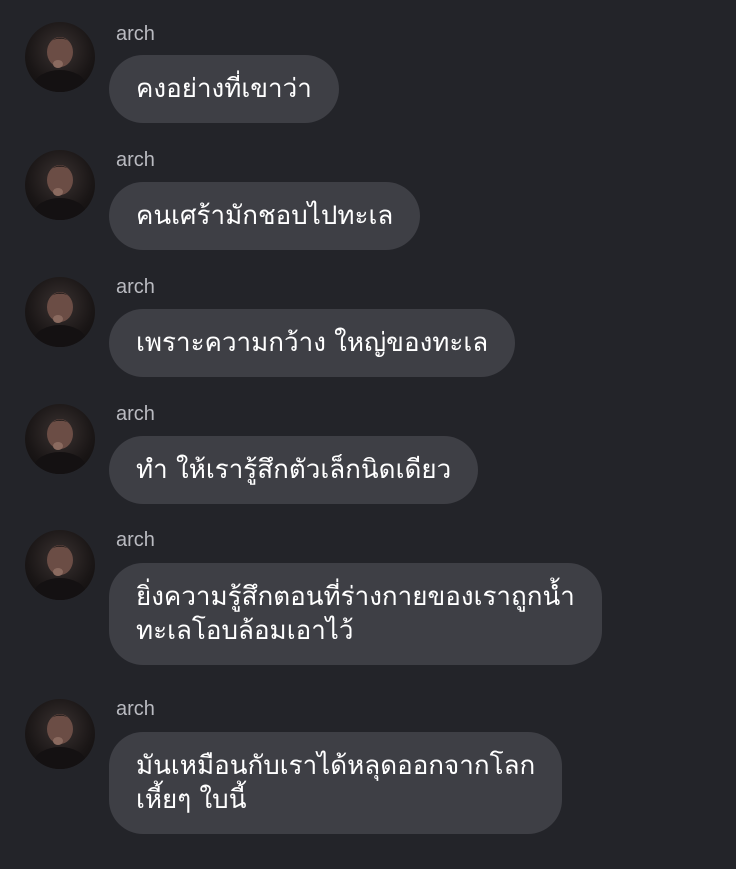 The height and width of the screenshot is (869, 736). Describe the element at coordinates (224, 89) in the screenshot. I see `message-bubble: คงอย่างที่เขาว่า` at that location.